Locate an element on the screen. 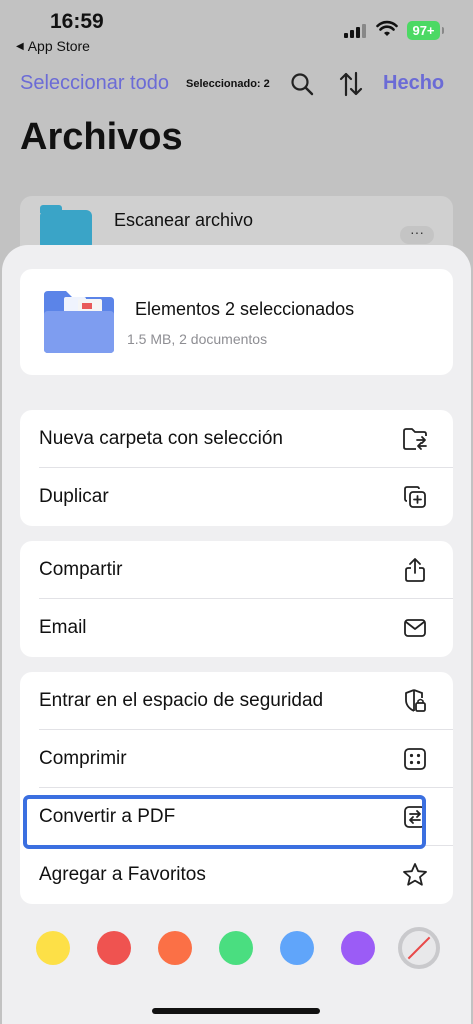 This screenshot has width=473, height=1024. selection-subtitle: 1.5 MB, 2 documentos is located at coordinates (197, 339).